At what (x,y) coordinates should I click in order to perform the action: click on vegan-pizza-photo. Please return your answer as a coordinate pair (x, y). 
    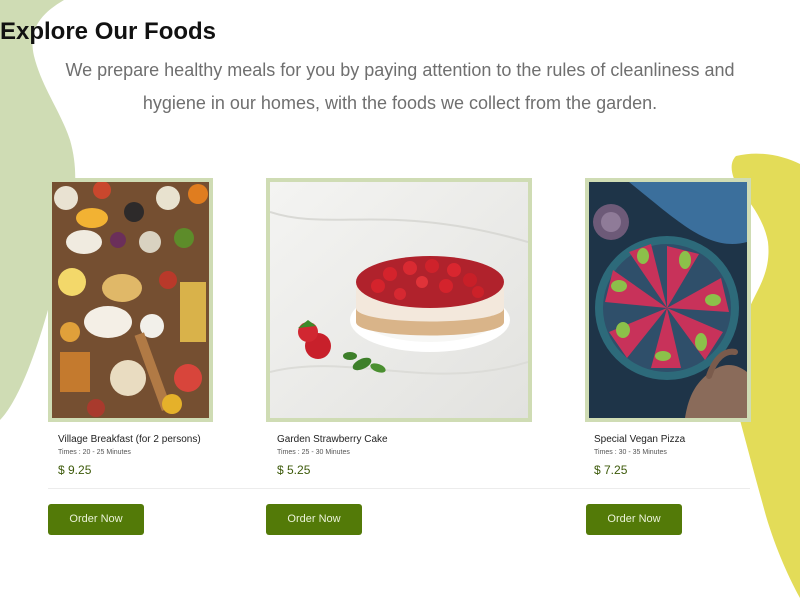
    Looking at the image, I should click on (668, 300).